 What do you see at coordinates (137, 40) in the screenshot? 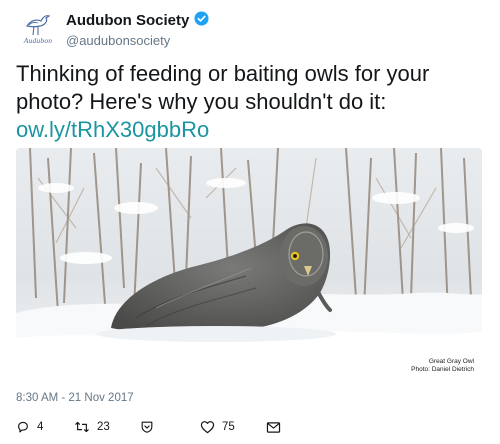
I see `account-handle: @audubonsociety` at bounding box center [137, 40].